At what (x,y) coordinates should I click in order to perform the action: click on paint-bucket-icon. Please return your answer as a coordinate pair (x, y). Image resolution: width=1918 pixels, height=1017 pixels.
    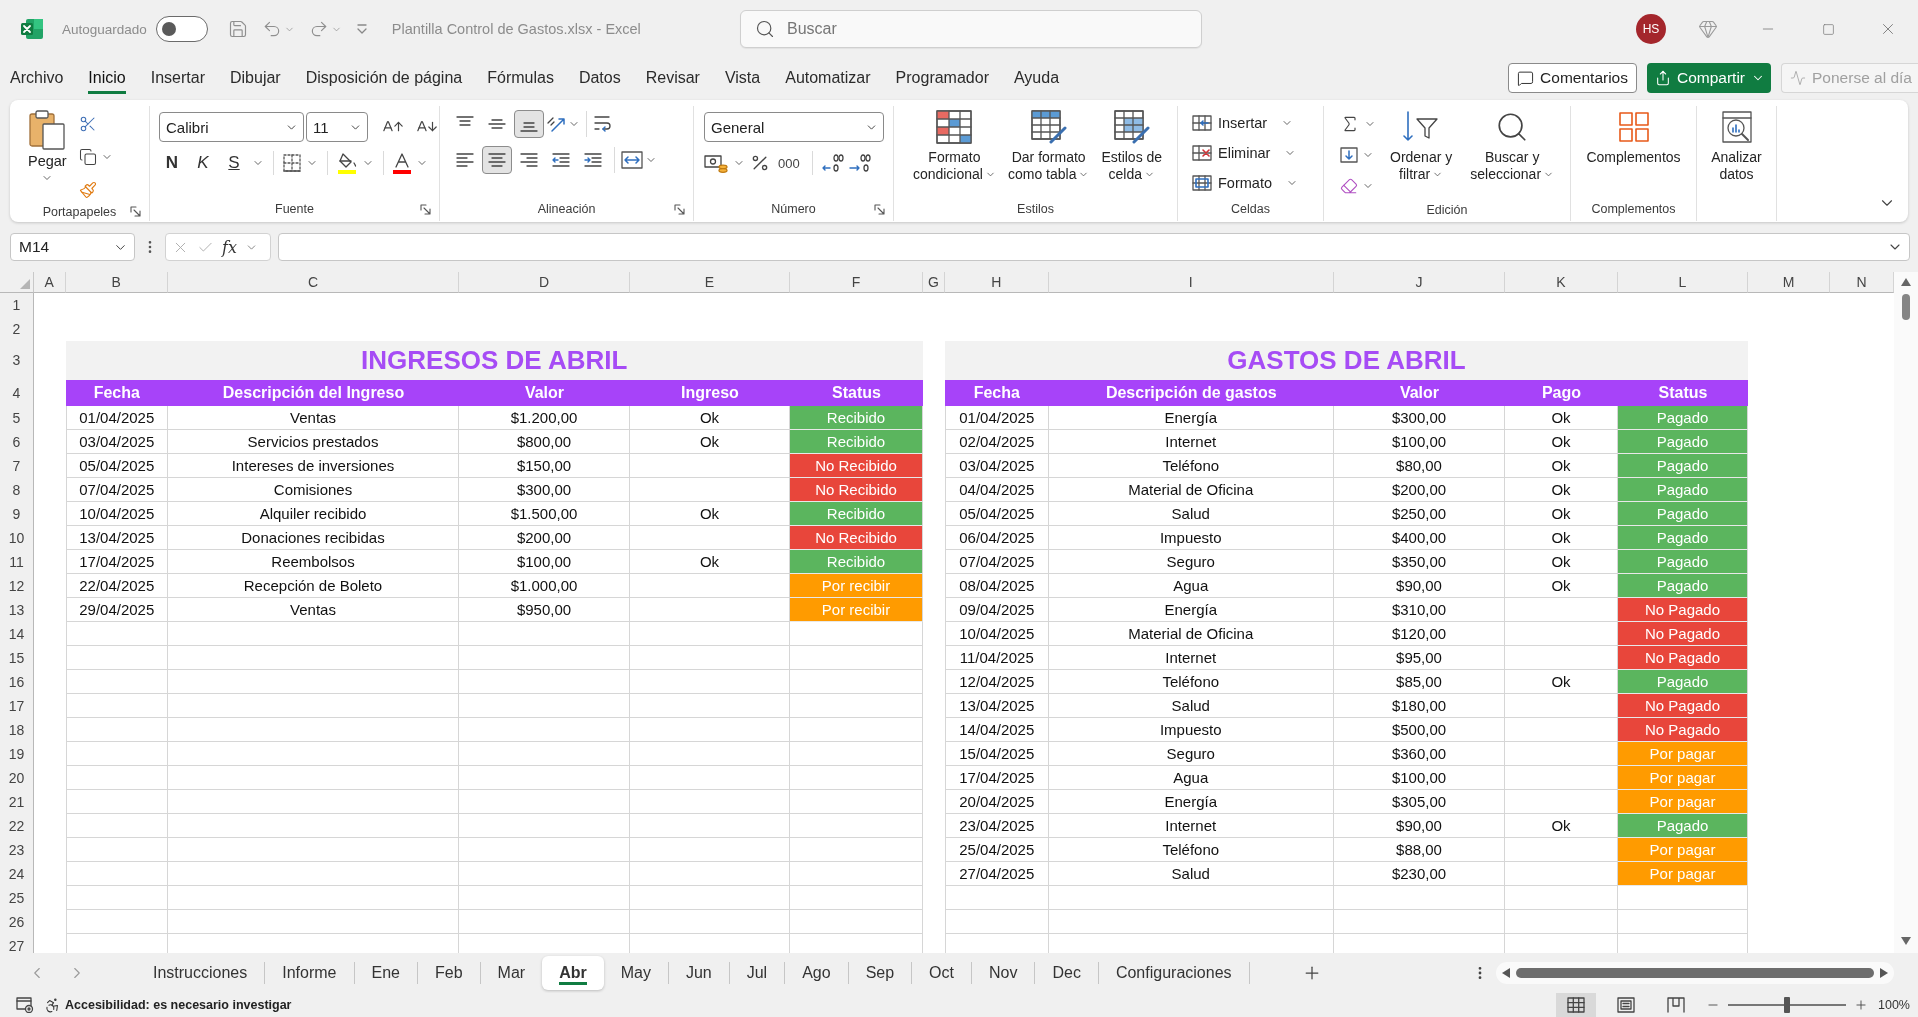
    Looking at the image, I should click on (347, 163).